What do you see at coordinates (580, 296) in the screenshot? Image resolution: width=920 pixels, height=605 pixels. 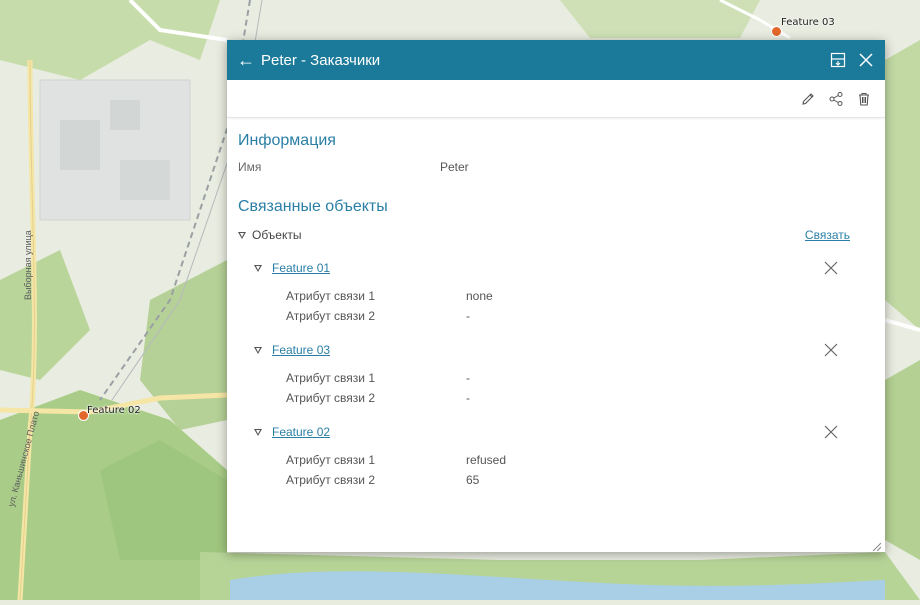 I see `attribute-row: Атрибут связи 1 none` at bounding box center [580, 296].